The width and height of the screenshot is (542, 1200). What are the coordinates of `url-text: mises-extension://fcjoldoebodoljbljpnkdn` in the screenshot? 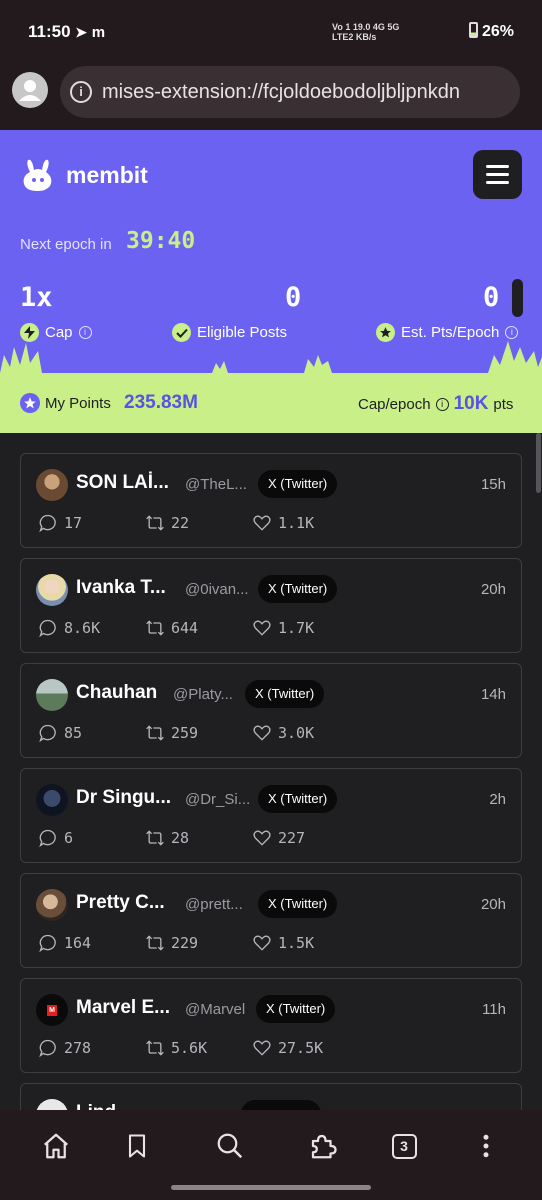 It's located at (281, 92).